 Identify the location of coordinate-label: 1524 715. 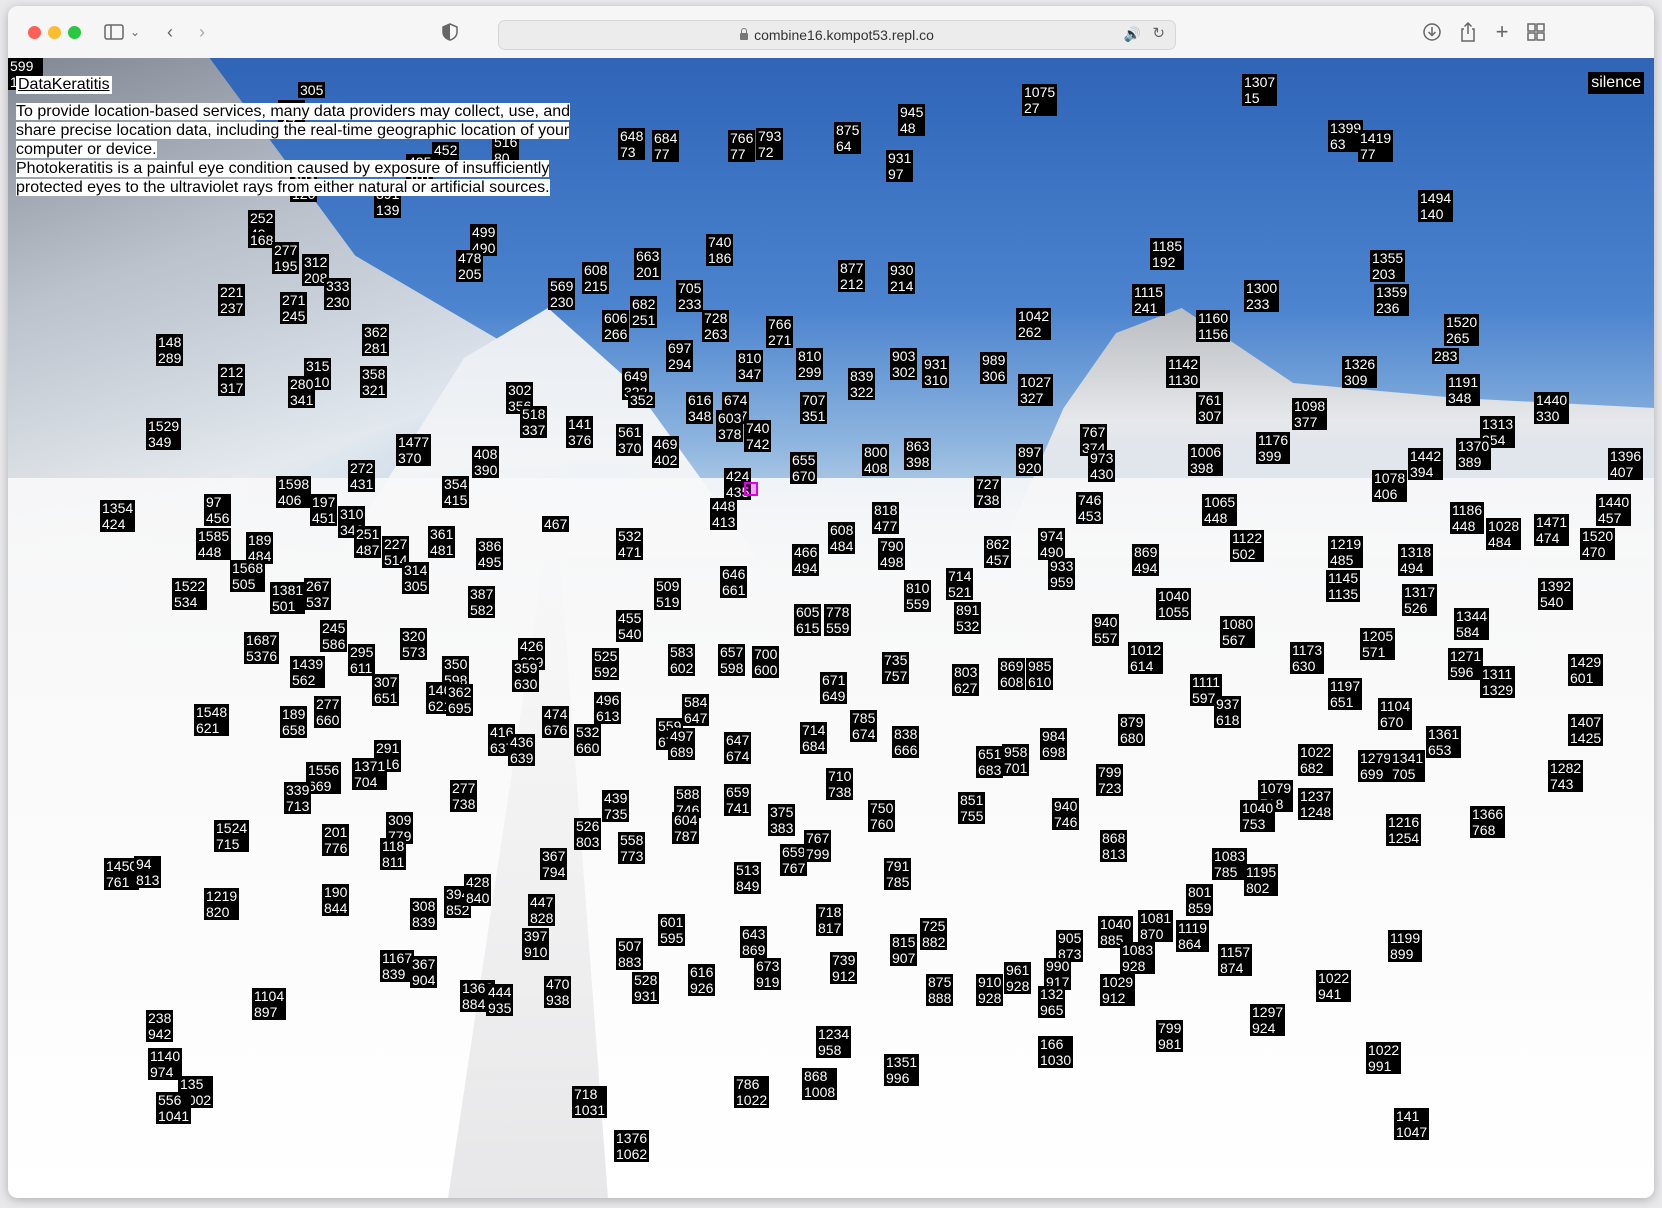
(232, 836).